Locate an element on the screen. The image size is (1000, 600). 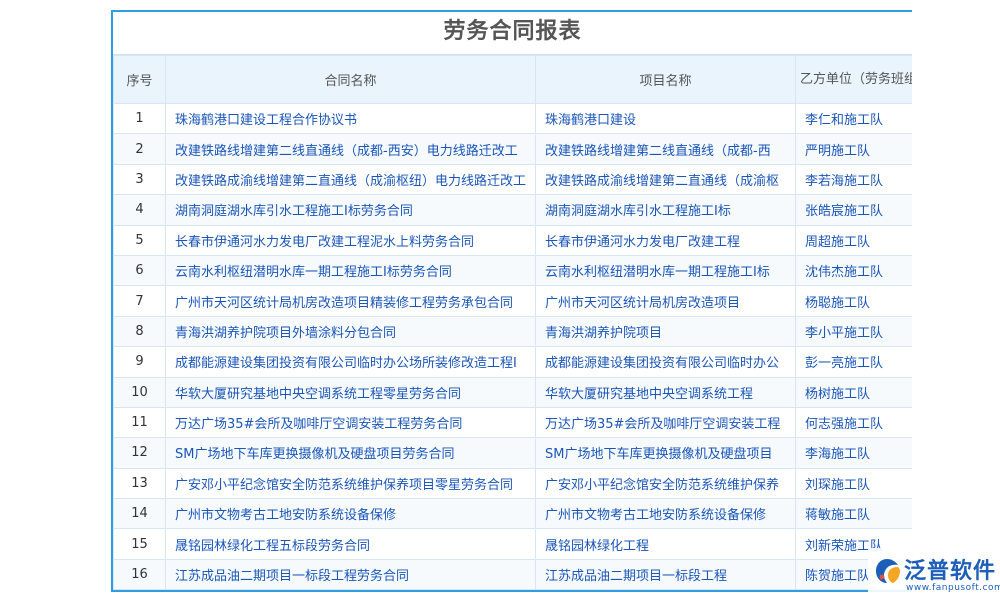
party-b-link: 何志强施工队 is located at coordinates (853, 422).